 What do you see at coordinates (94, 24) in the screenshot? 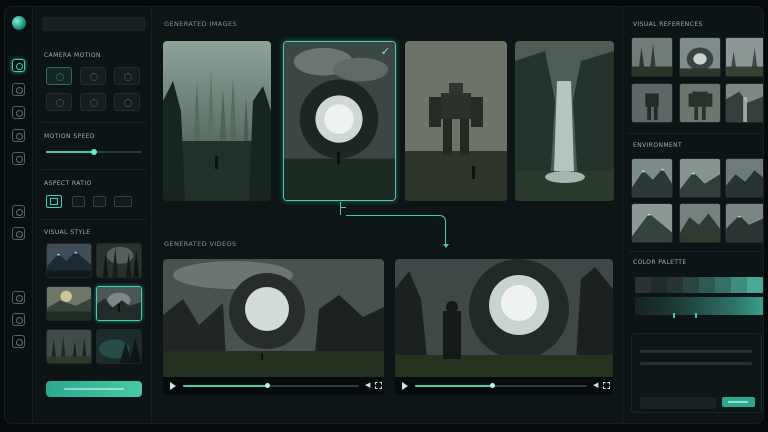
I see `prompt-field` at bounding box center [94, 24].